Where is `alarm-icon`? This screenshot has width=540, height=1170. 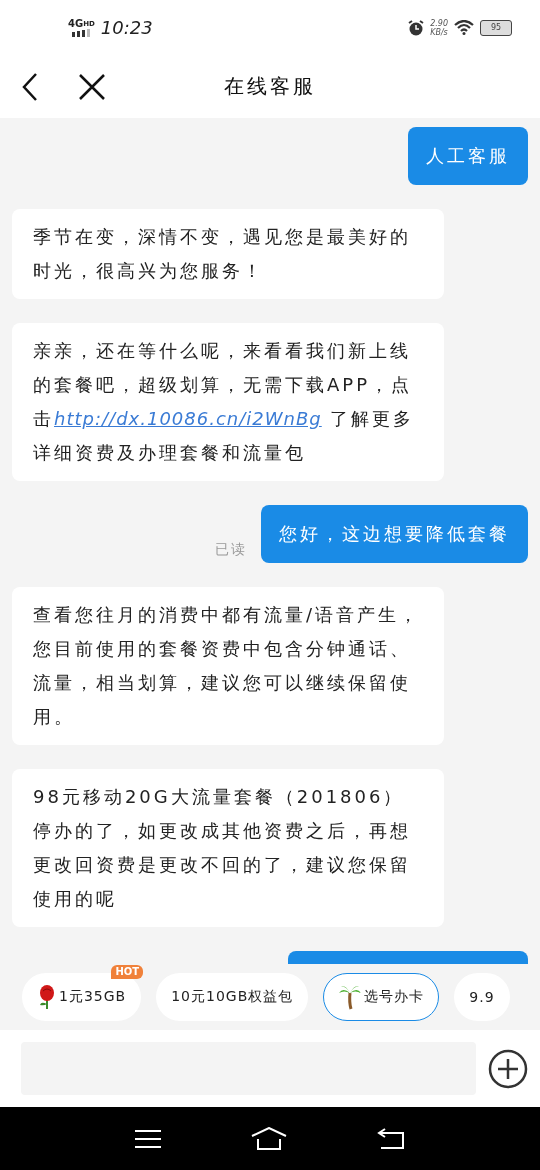 alarm-icon is located at coordinates (416, 27).